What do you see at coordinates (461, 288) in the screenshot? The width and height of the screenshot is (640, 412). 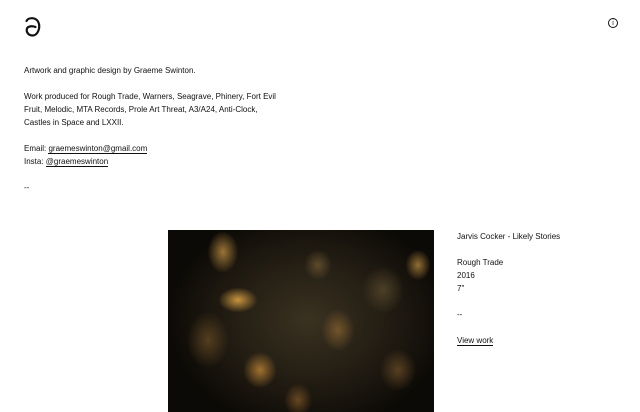 I see `work-format: 7"` at bounding box center [461, 288].